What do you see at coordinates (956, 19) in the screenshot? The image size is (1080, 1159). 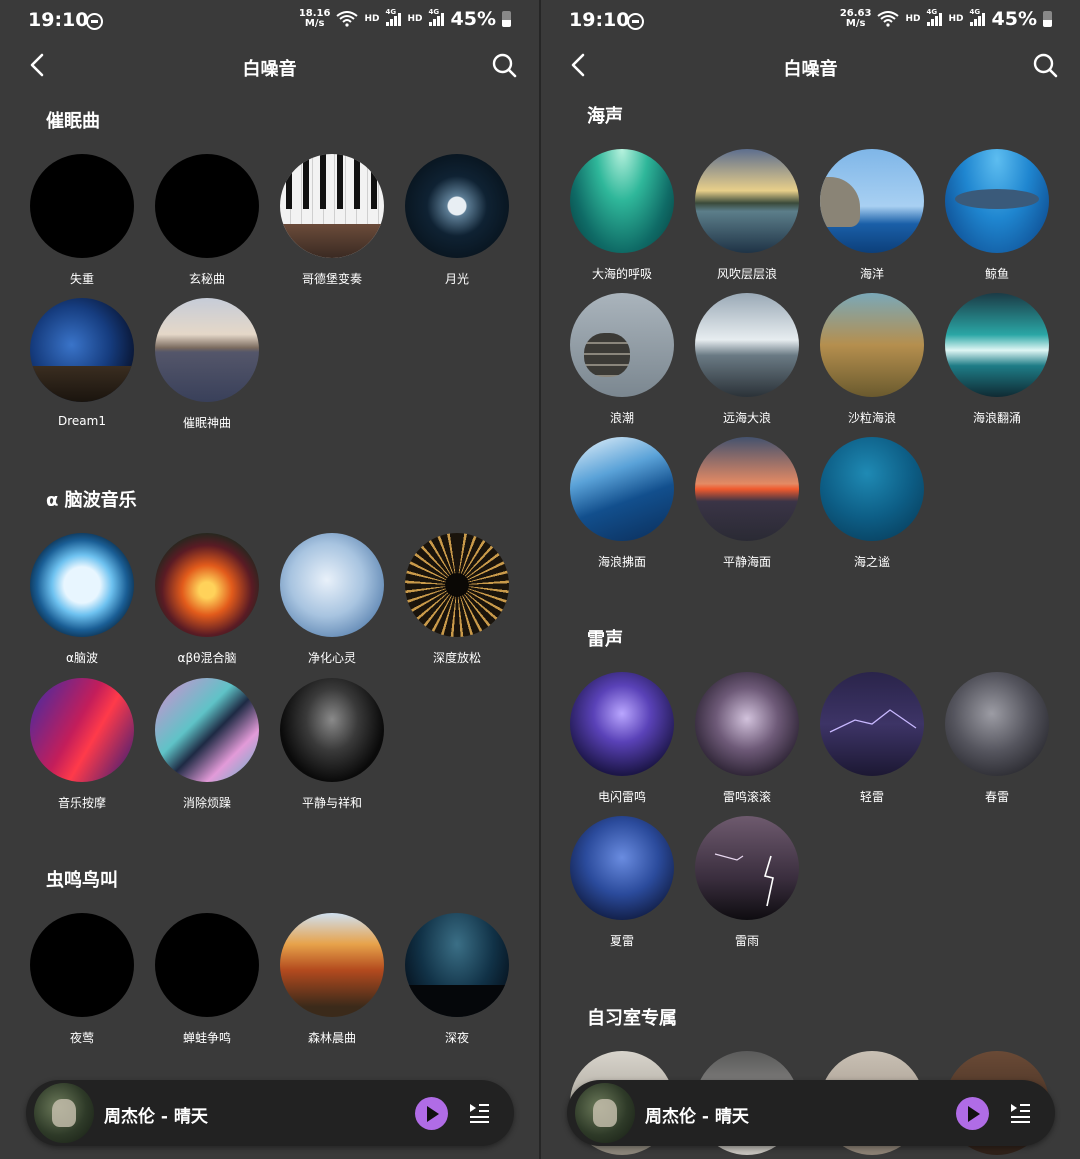 I see `hd-badge: HD` at bounding box center [956, 19].